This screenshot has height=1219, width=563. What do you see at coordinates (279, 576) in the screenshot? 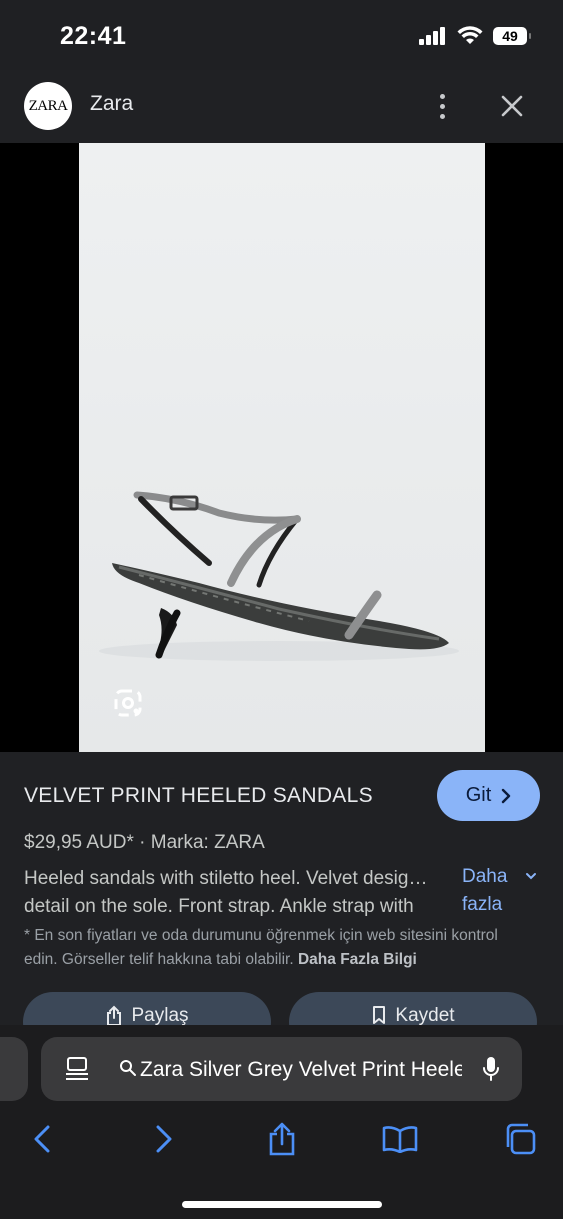
I see `sandal-illustration` at bounding box center [279, 576].